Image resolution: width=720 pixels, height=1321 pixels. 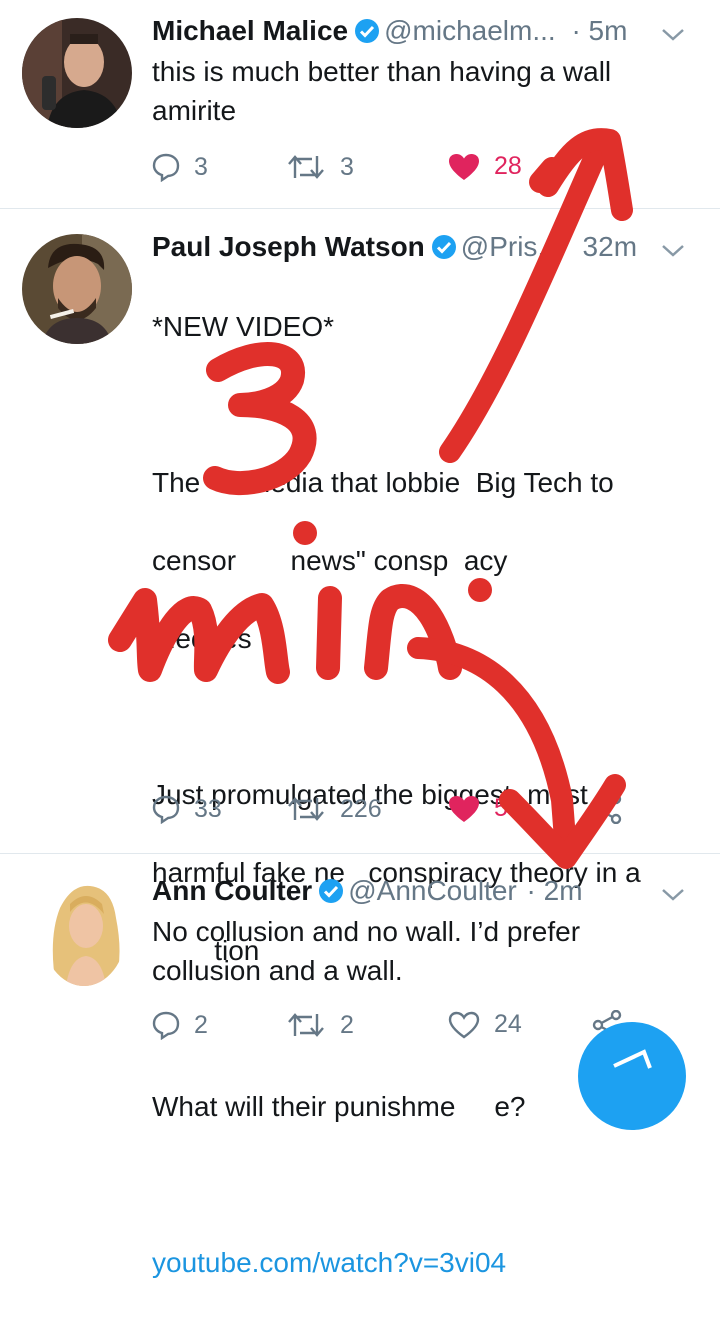 I want to click on like-button: 28, so click(x=485, y=166).